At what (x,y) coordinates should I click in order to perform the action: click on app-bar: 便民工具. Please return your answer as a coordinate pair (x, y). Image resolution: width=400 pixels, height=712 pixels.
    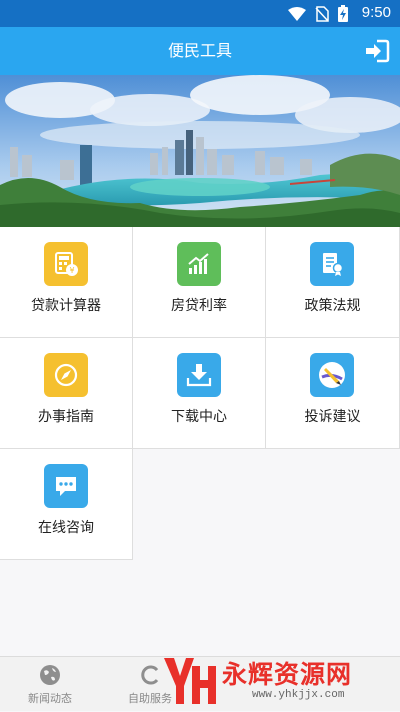
    Looking at the image, I should click on (200, 51).